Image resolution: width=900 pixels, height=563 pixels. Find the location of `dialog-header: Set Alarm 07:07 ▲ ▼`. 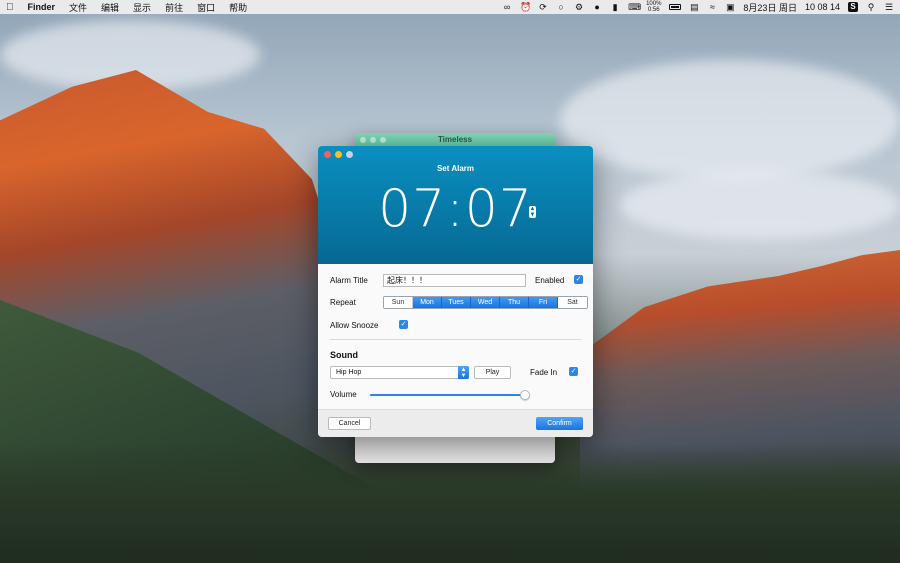

dialog-header: Set Alarm 07:07 ▲ ▼ is located at coordinates (455, 205).